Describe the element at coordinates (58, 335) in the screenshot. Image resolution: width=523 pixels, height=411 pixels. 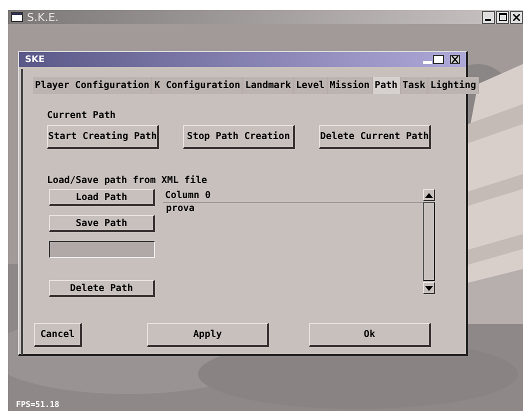
I see `dialog-button: Cancel` at that location.